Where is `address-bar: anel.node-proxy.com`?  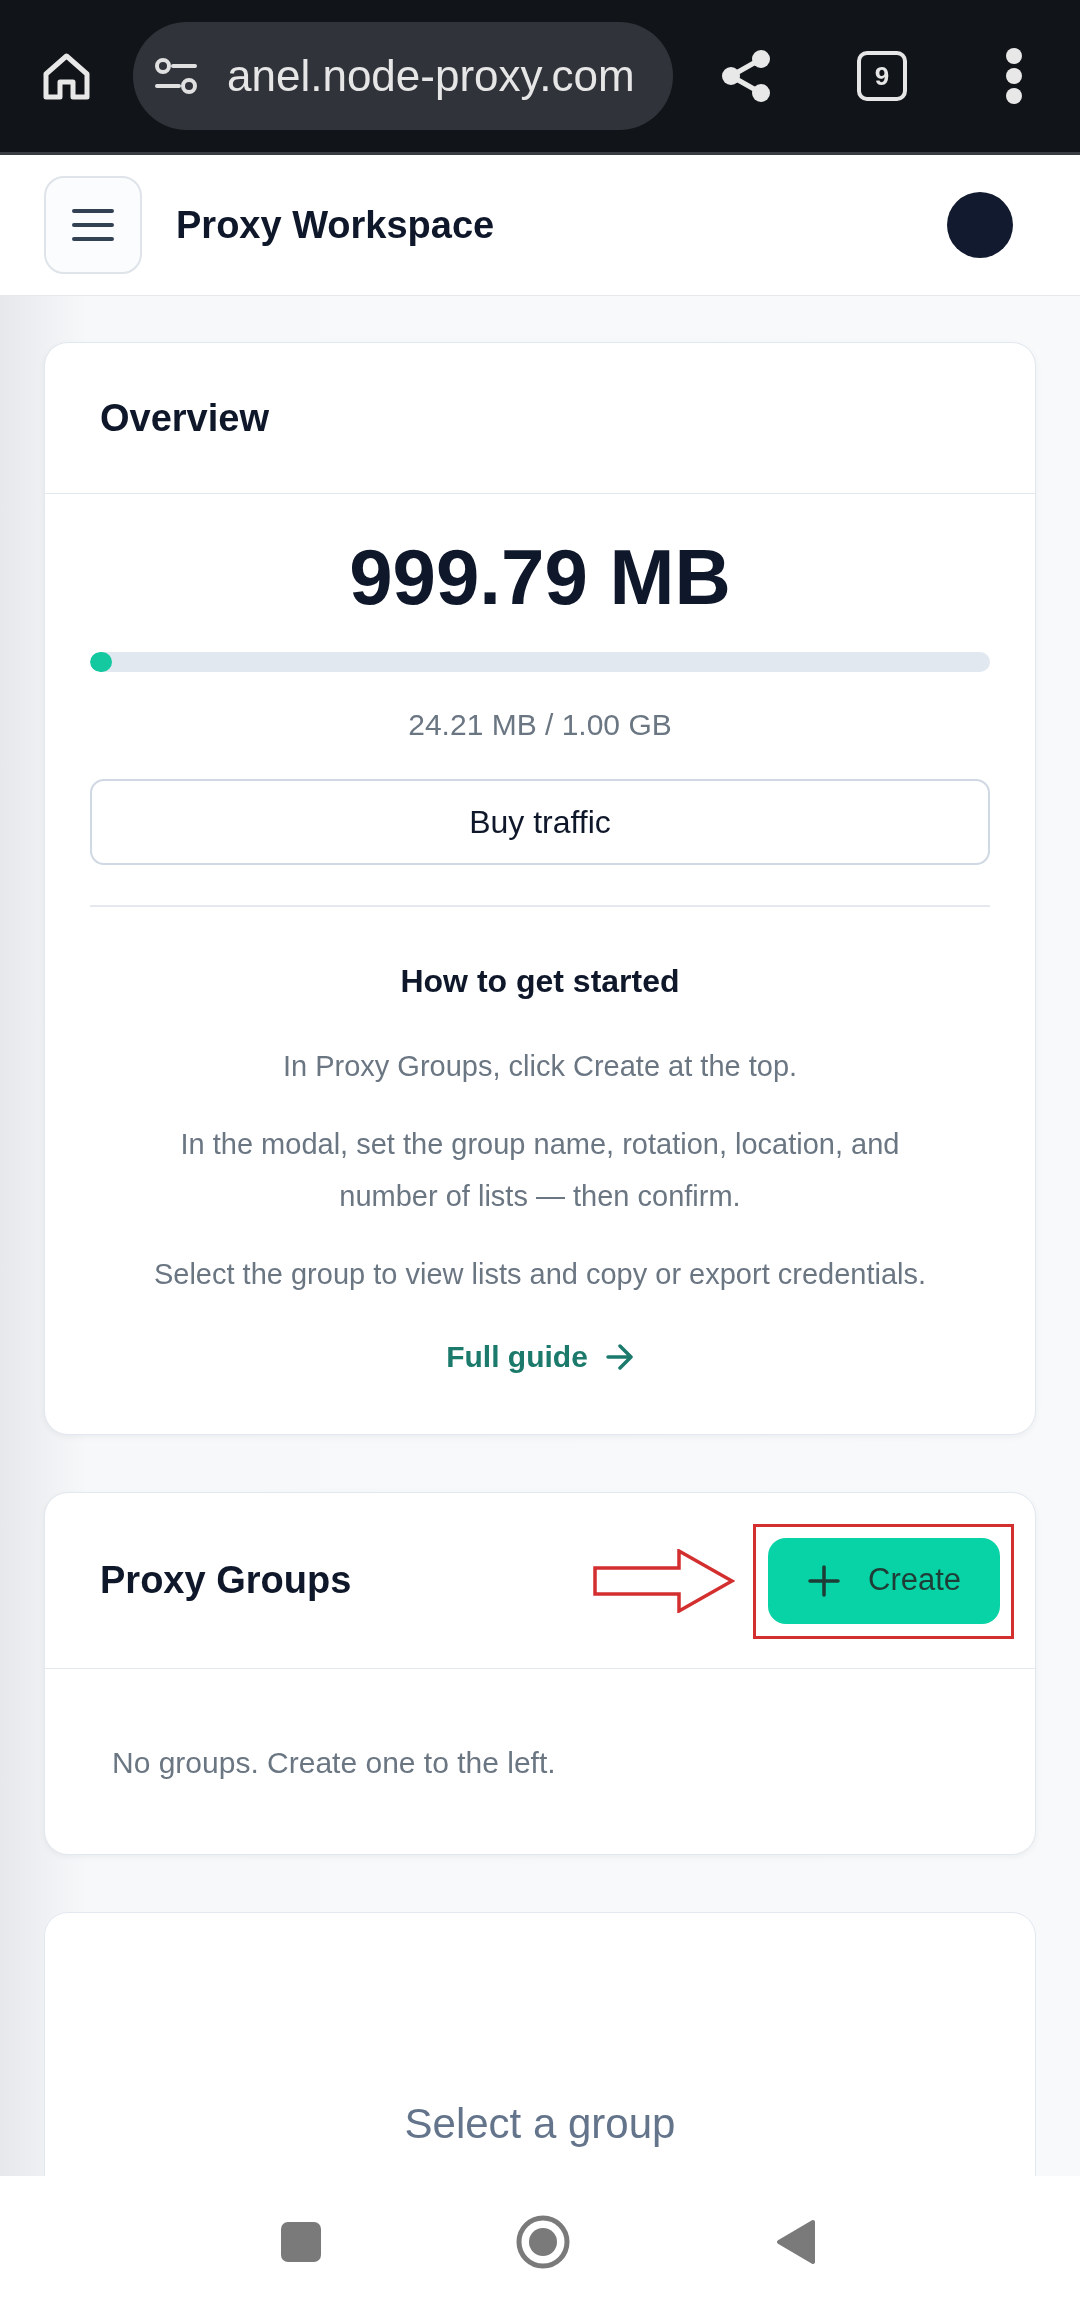
address-bar: anel.node-proxy.com is located at coordinates (403, 76).